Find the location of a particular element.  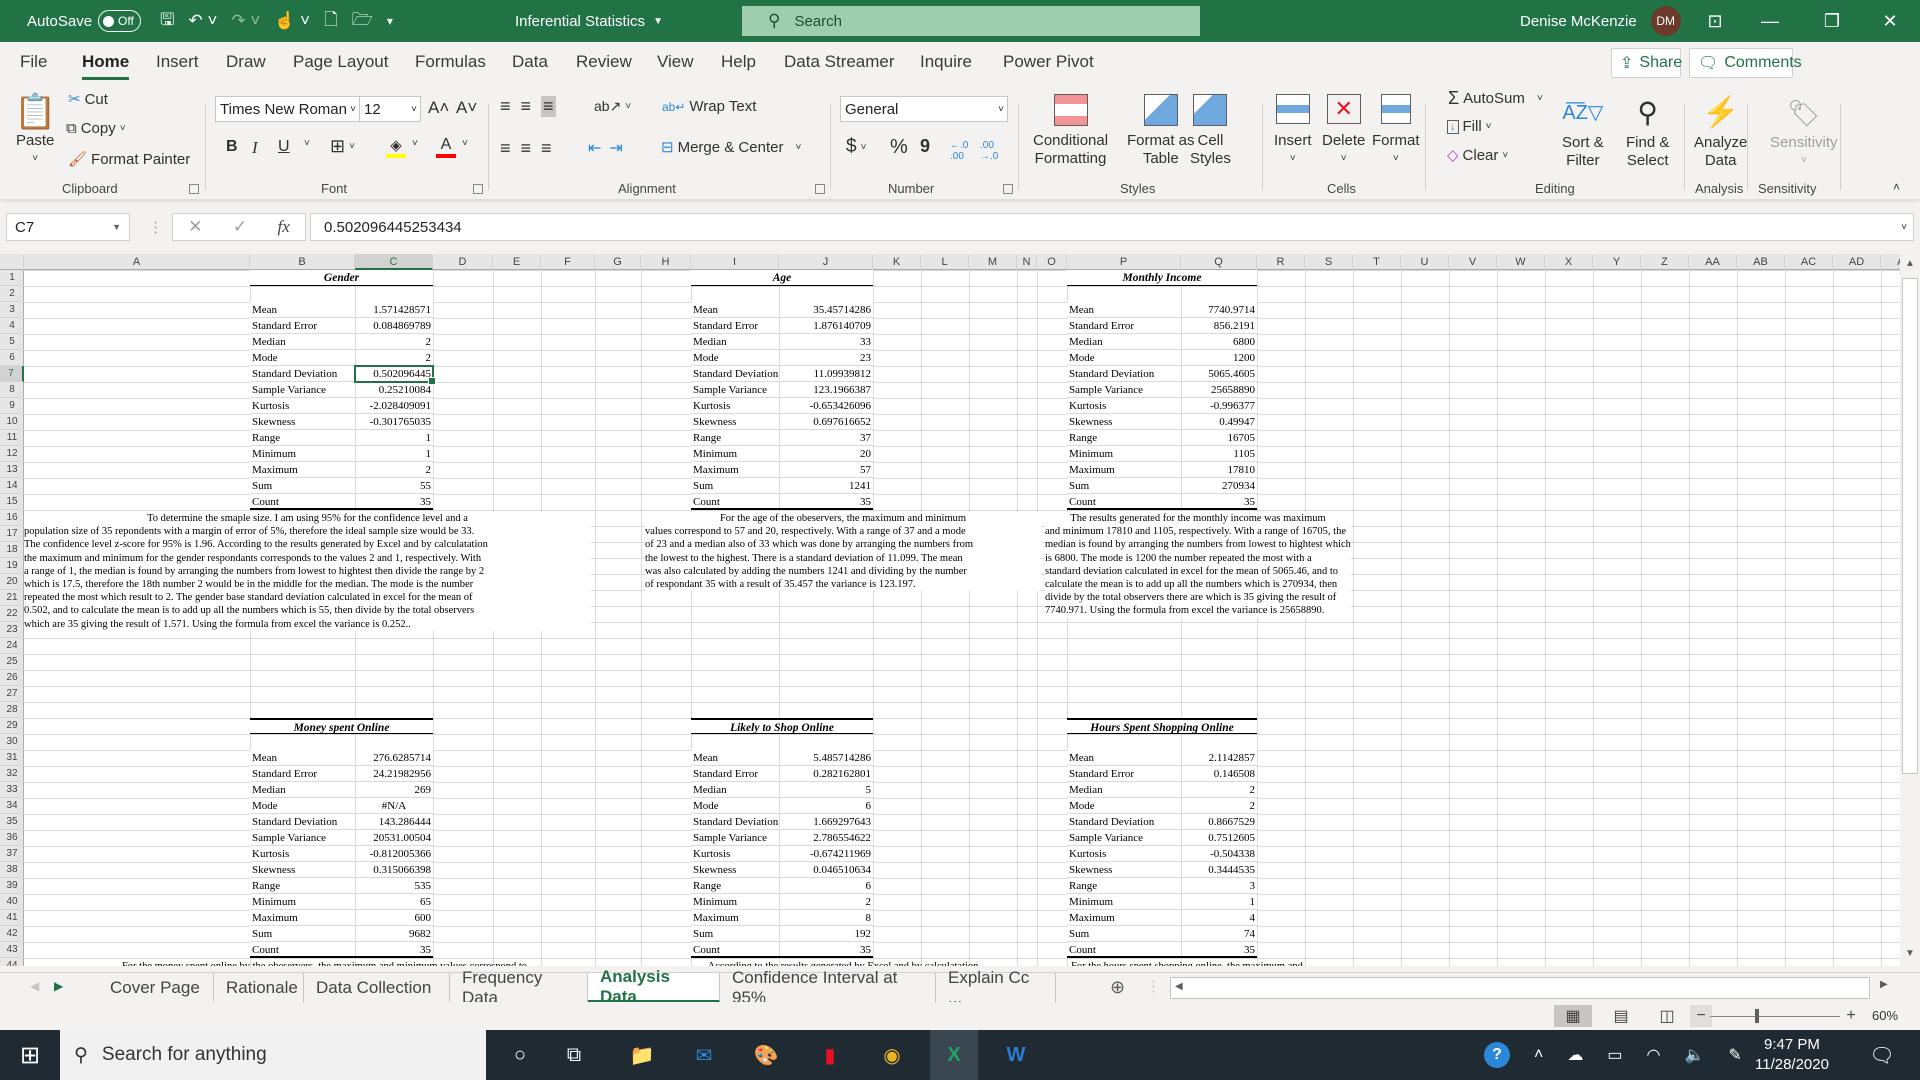

increase-font-button: A˄ is located at coordinates (438, 108).